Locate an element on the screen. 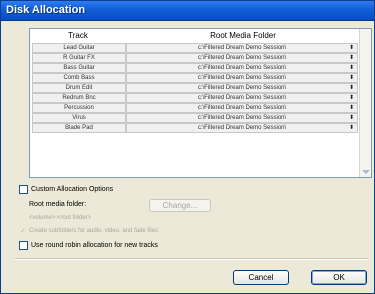 The width and height of the screenshot is (375, 294). track-name-cell: Comb Bass is located at coordinates (79, 78).